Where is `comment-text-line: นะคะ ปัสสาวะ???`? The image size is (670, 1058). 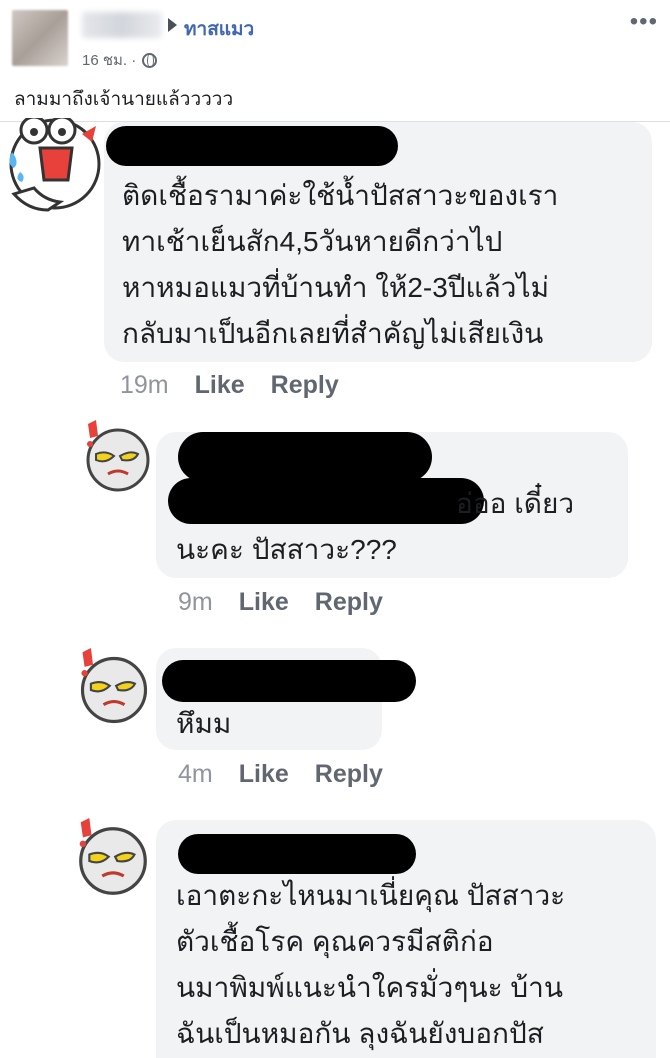 comment-text-line: นะคะ ปัสสาวะ??? is located at coordinates (286, 549).